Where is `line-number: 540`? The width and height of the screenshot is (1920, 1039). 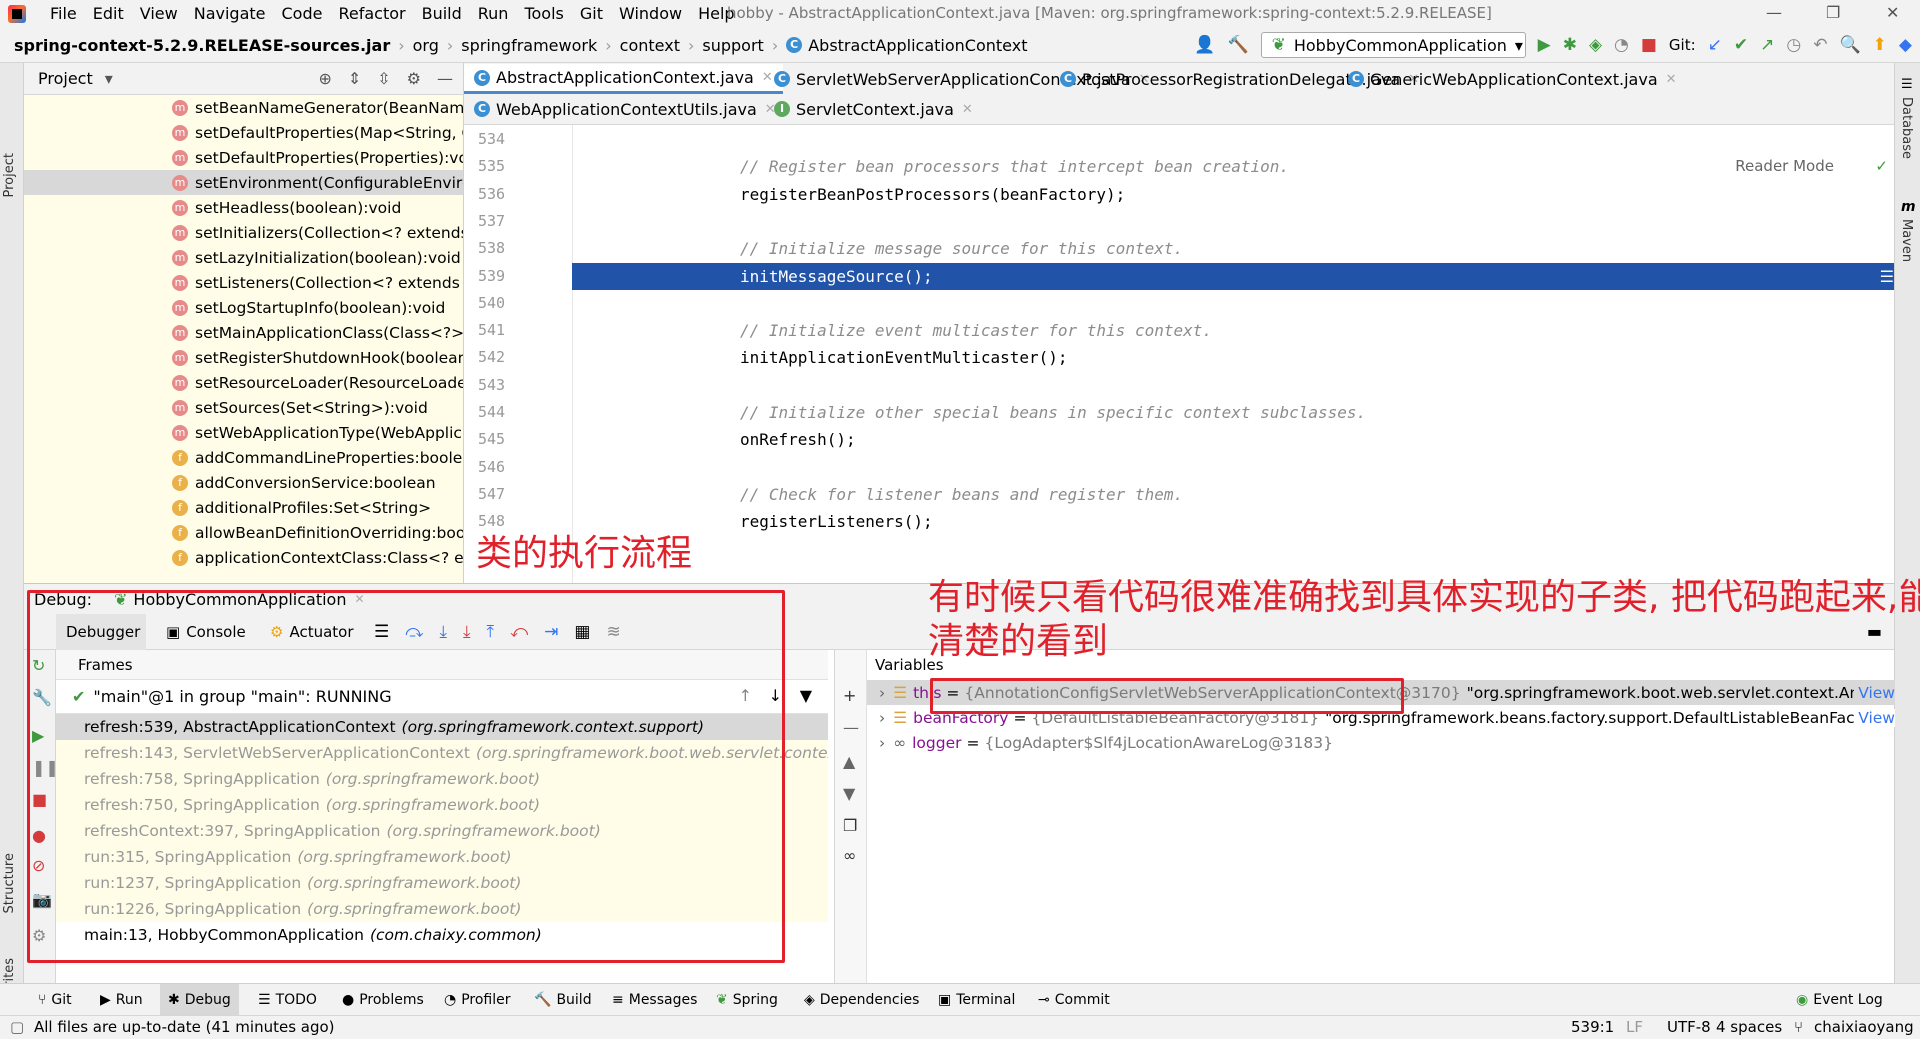
line-number: 540 is located at coordinates (498, 303).